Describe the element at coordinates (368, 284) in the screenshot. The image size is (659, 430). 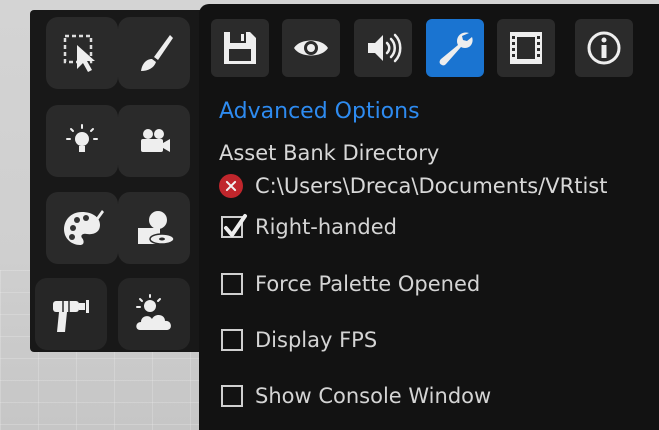
I see `force-palette-label: Force Palette Opened` at that location.